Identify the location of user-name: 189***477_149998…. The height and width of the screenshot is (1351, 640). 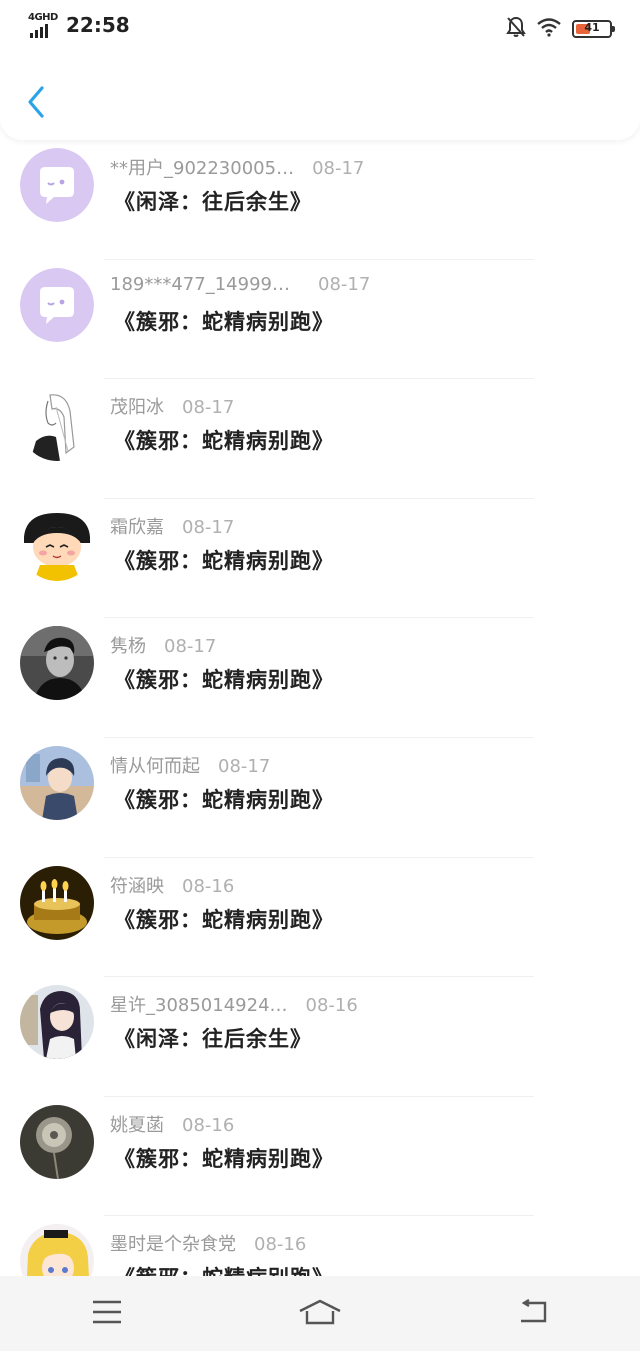
(205, 284).